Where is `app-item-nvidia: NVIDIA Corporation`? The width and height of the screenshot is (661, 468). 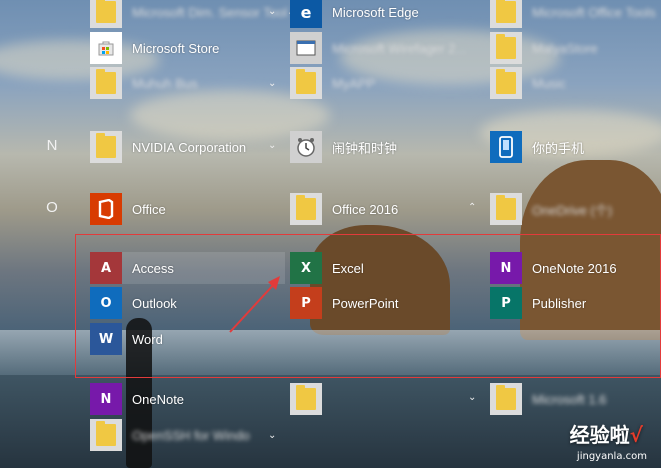 app-item-nvidia: NVIDIA Corporation is located at coordinates (187, 147).